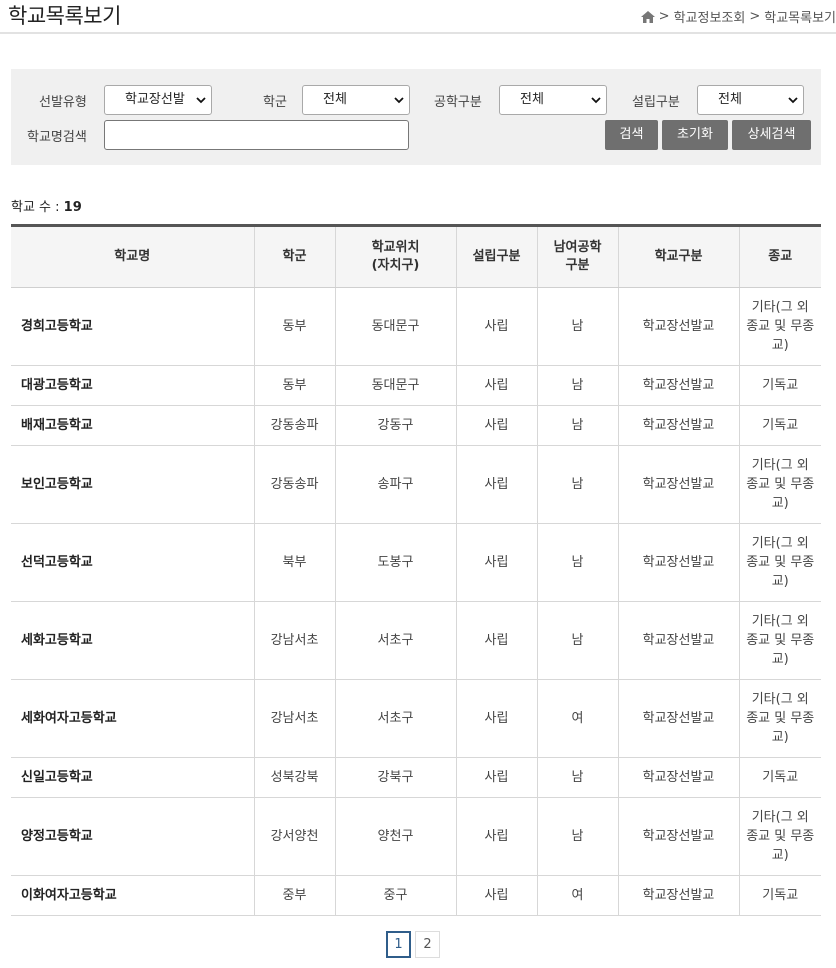 The height and width of the screenshot is (968, 836). What do you see at coordinates (631, 135) in the screenshot?
I see `search-button: 검색` at bounding box center [631, 135].